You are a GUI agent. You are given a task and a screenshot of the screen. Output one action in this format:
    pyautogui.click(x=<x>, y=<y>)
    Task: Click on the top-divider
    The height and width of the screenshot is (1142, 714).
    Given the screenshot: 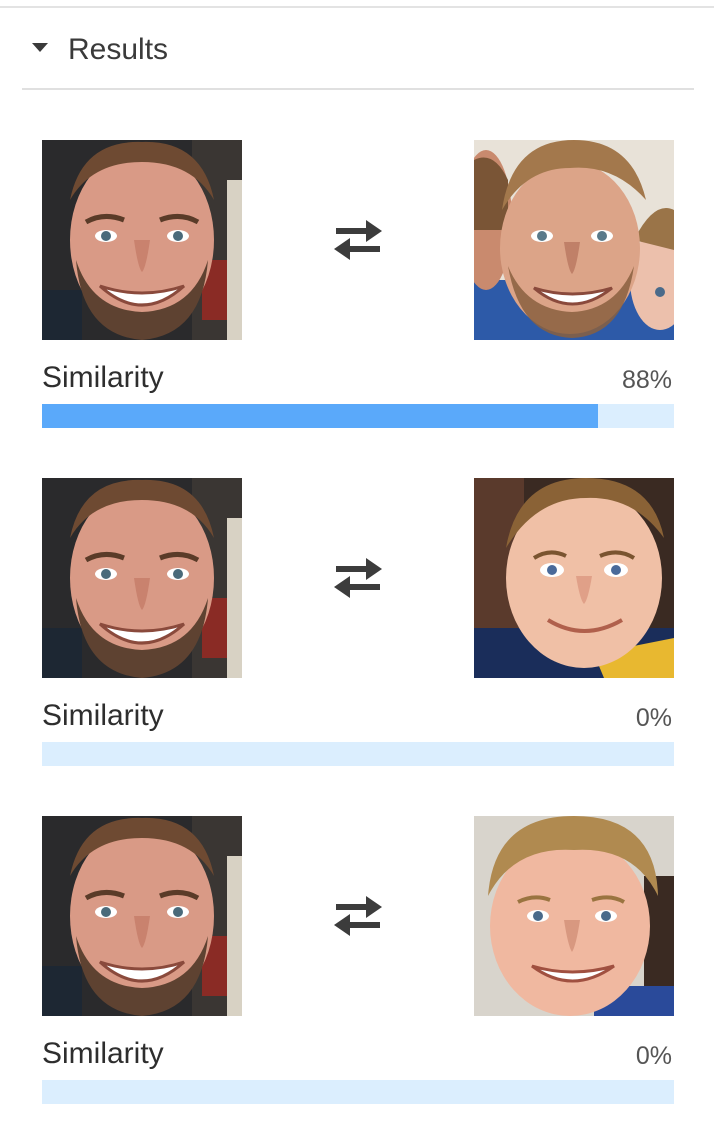 What is the action you would take?
    pyautogui.click(x=357, y=7)
    